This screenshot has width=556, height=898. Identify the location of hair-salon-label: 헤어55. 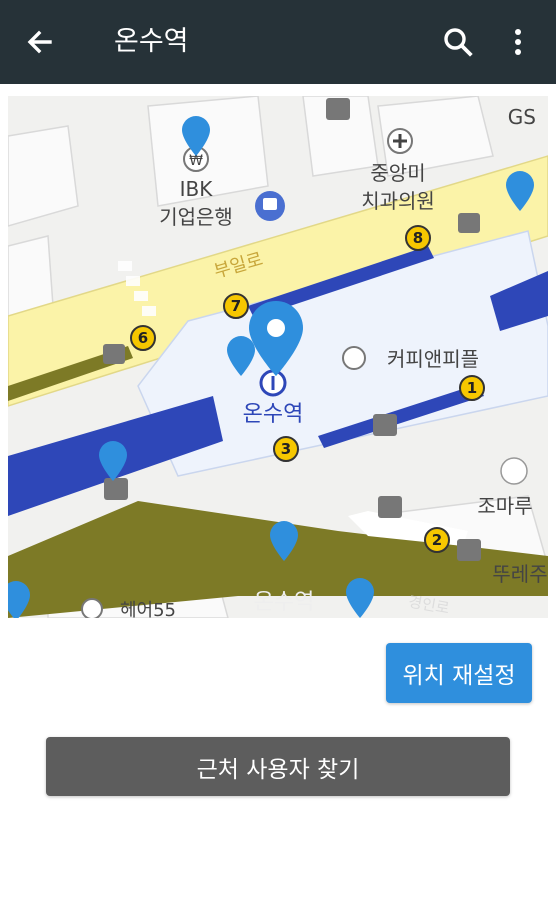
(148, 609).